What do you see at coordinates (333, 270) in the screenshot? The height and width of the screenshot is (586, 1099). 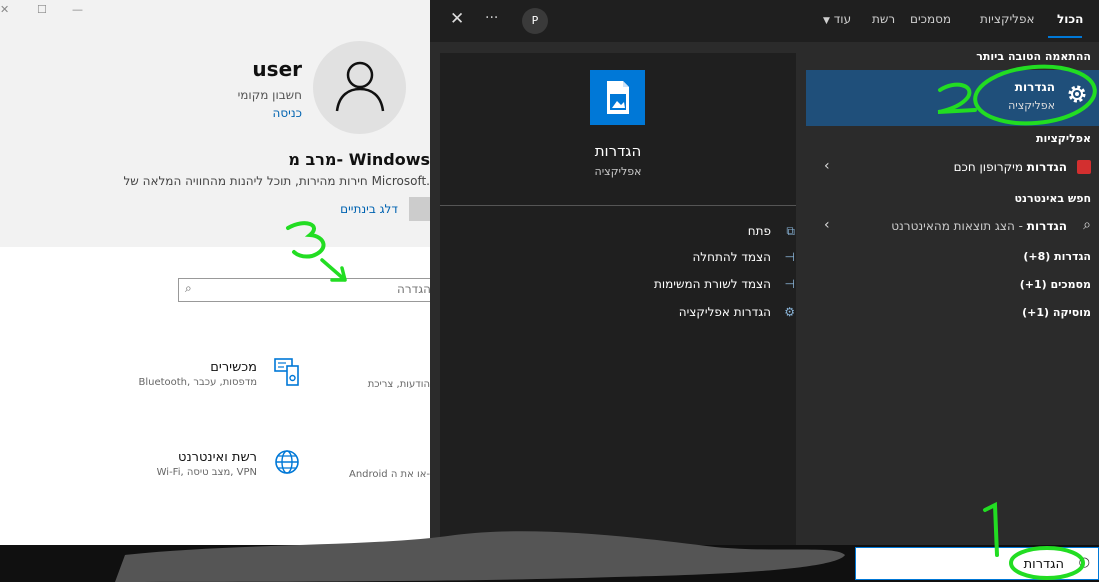 I see `annotation-arrow` at bounding box center [333, 270].